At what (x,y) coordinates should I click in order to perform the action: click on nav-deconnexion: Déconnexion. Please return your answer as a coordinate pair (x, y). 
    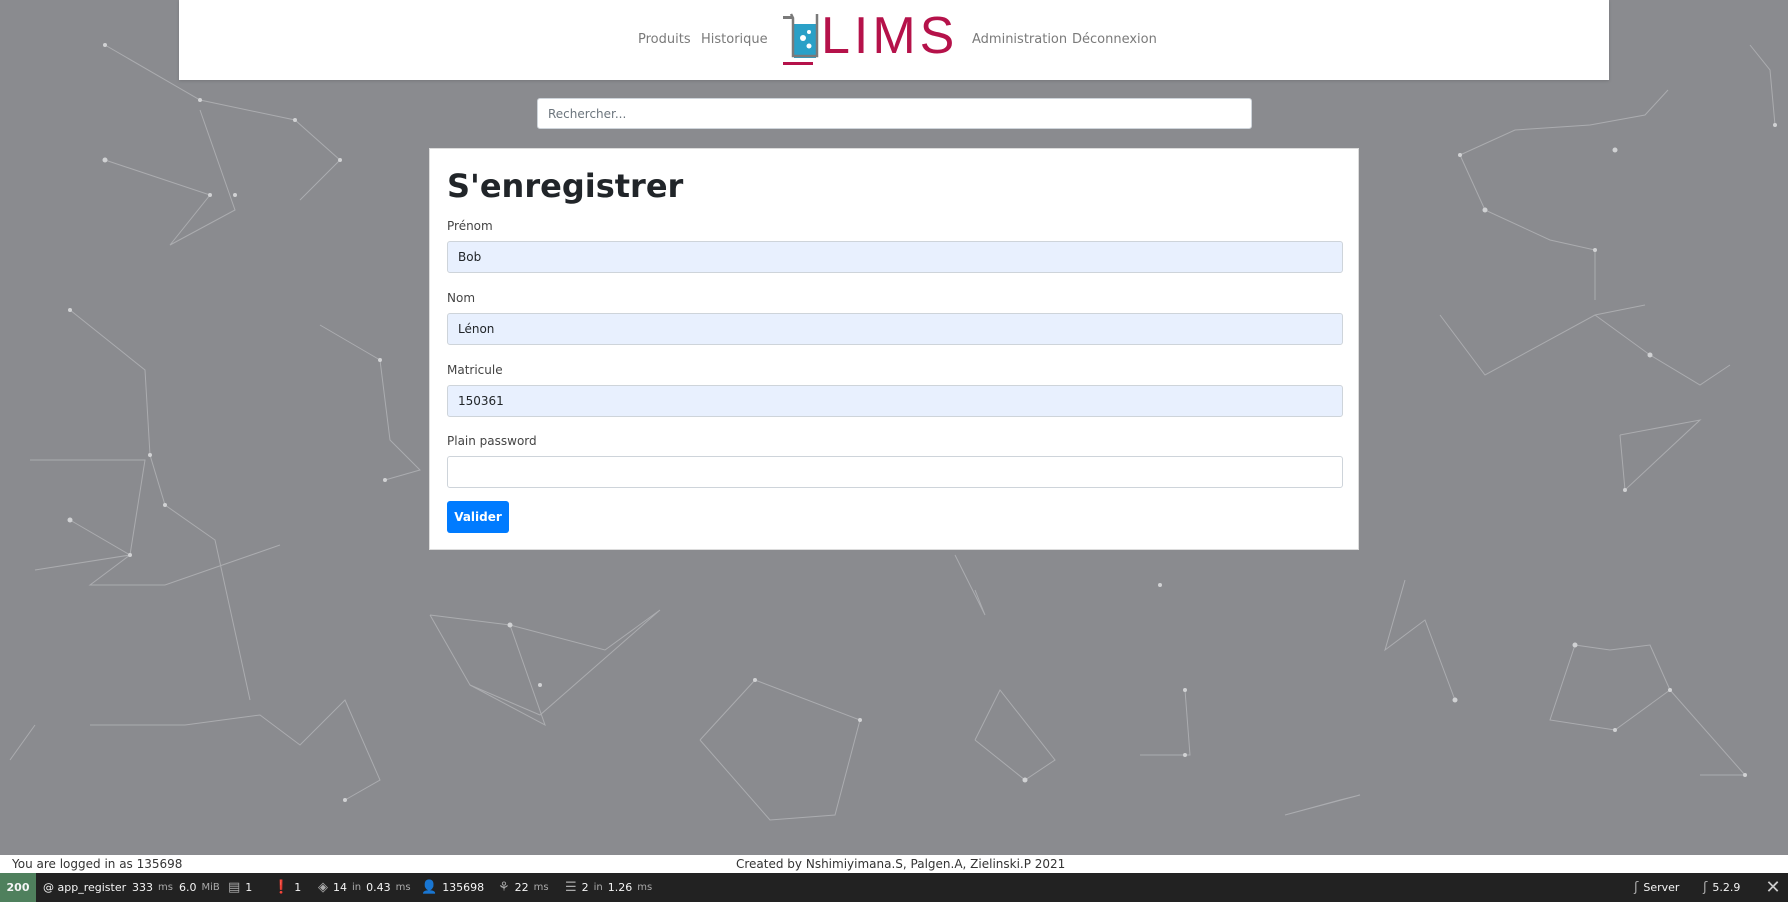
    Looking at the image, I should click on (1114, 39).